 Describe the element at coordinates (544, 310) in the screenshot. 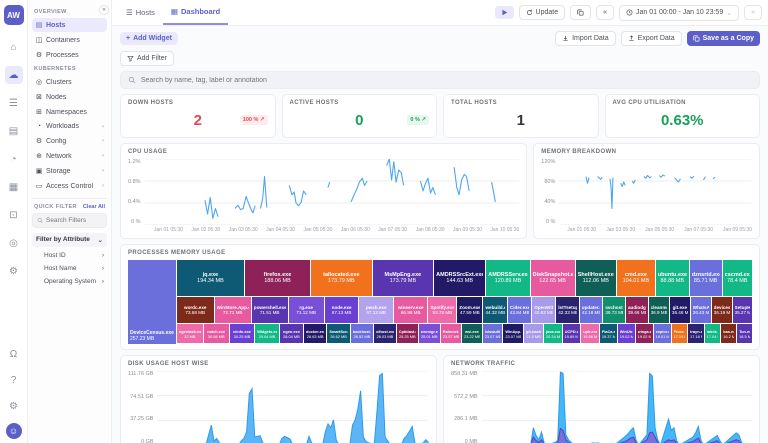

I see `treemap-cell-OpenWith.exe: OpenWith.exe42.63 MB` at that location.